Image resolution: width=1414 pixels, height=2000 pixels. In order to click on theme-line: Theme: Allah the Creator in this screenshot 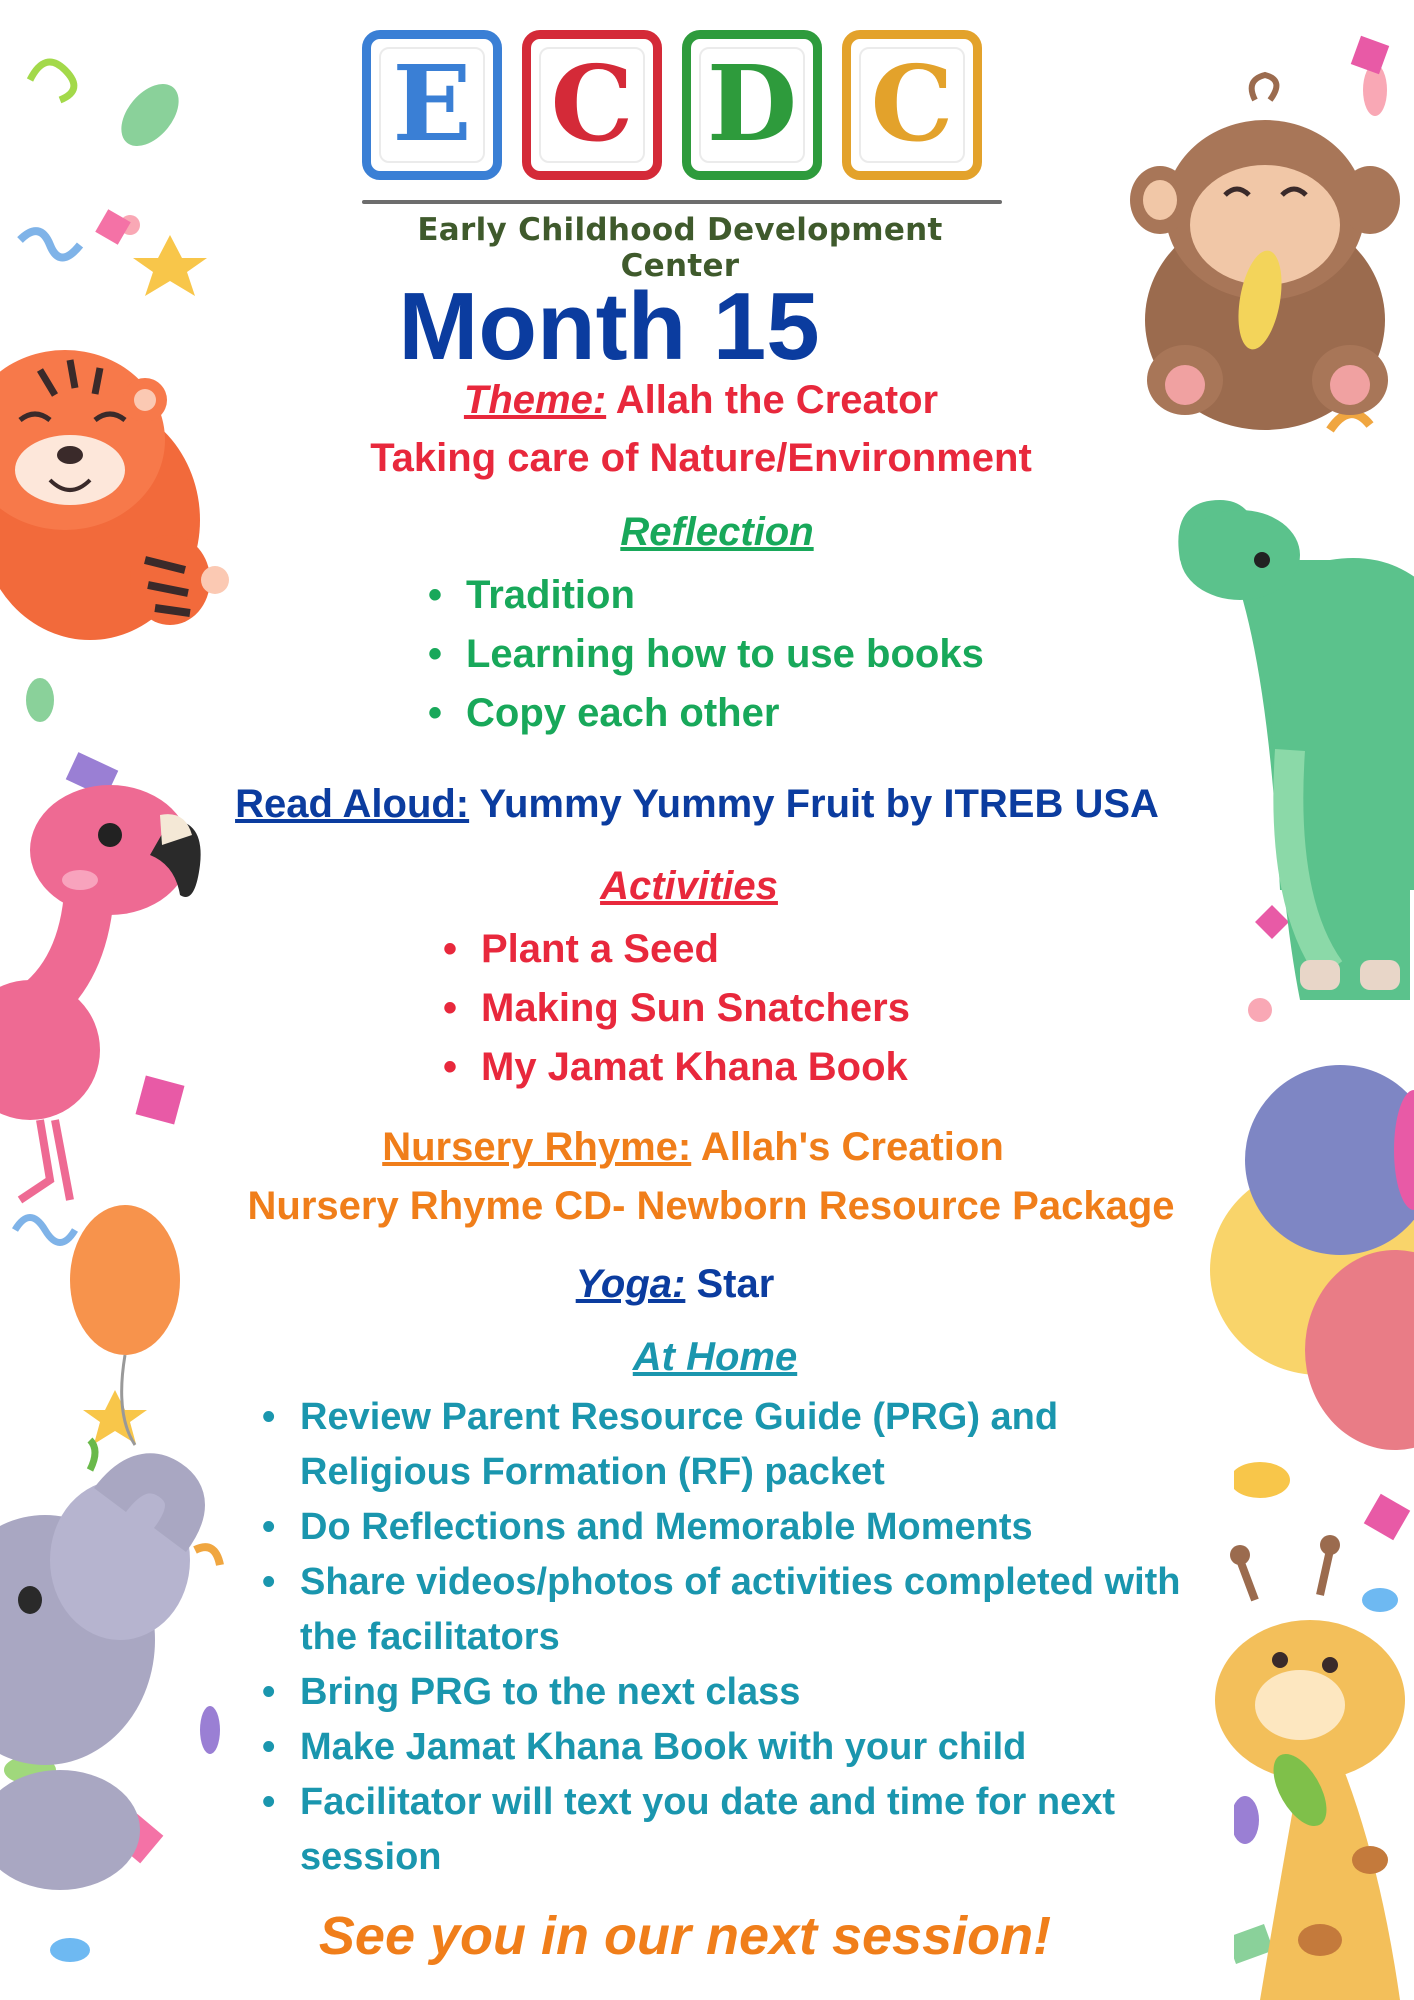, I will do `click(704, 400)`.